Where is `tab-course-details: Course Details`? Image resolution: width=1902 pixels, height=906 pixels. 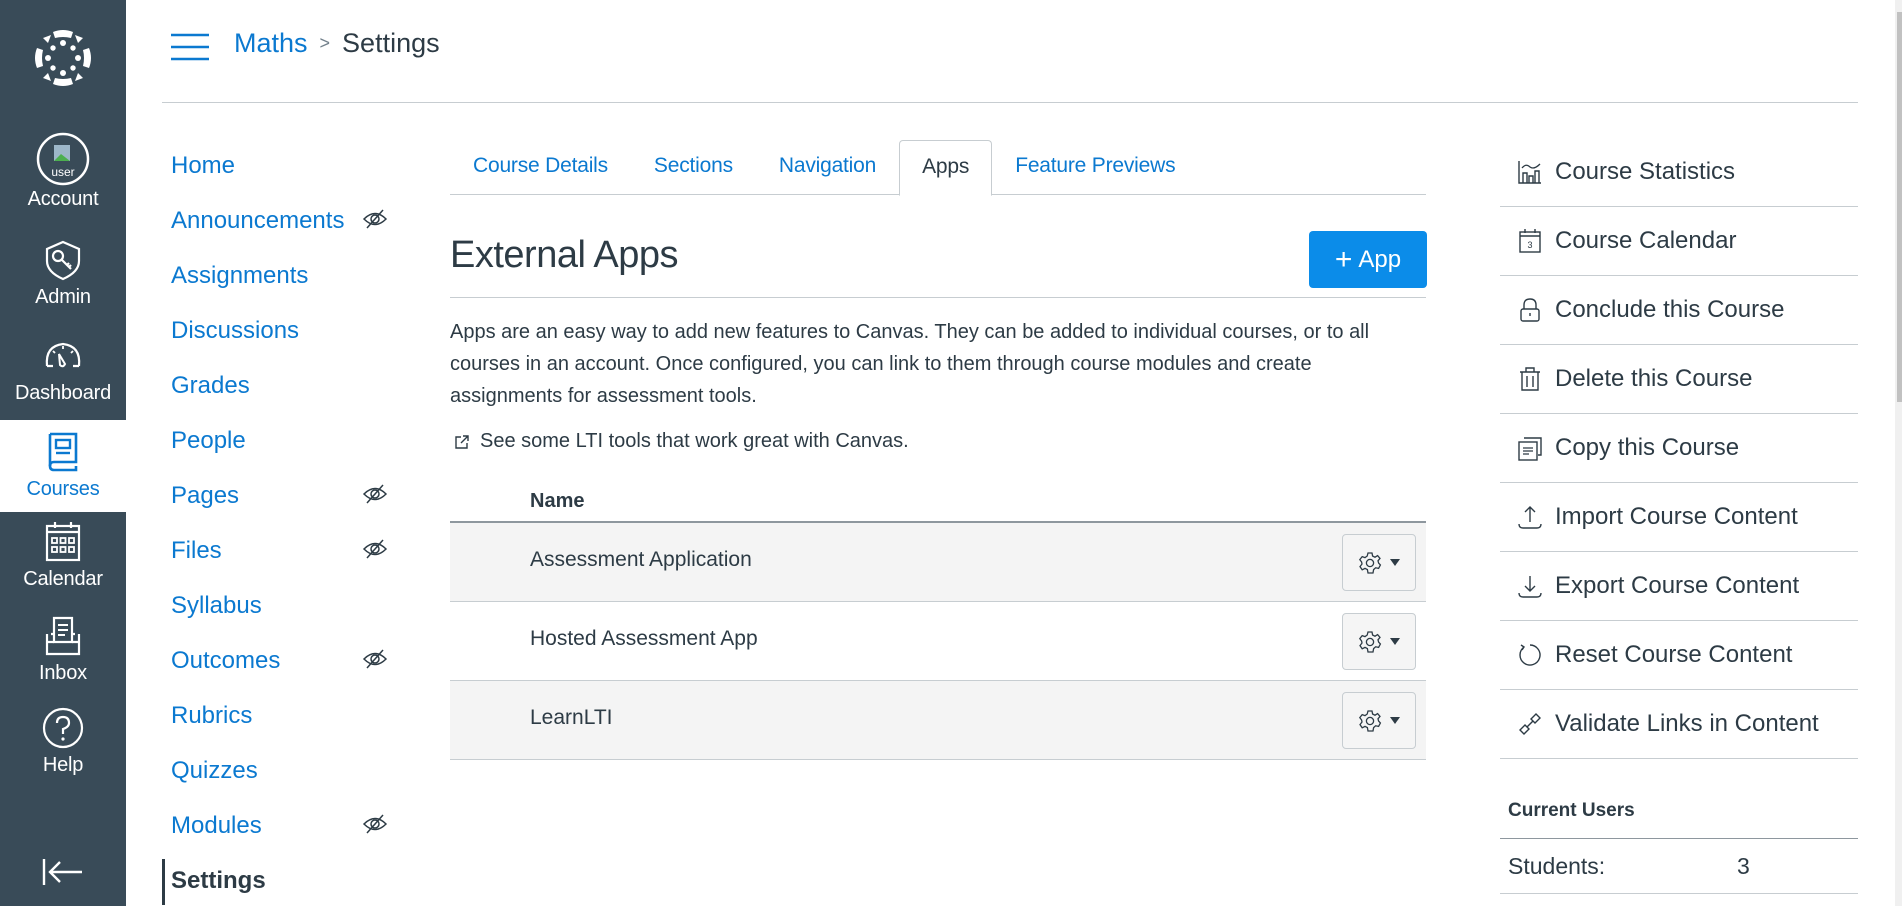 tab-course-details: Course Details is located at coordinates (540, 167).